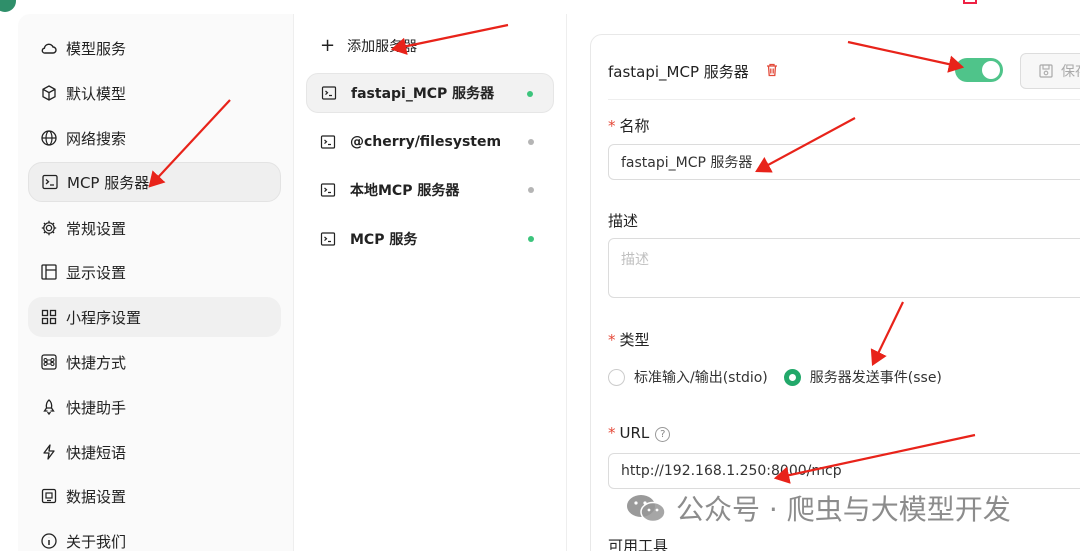  Describe the element at coordinates (639, 433) in the screenshot. I see `url-label: * URL?` at that location.